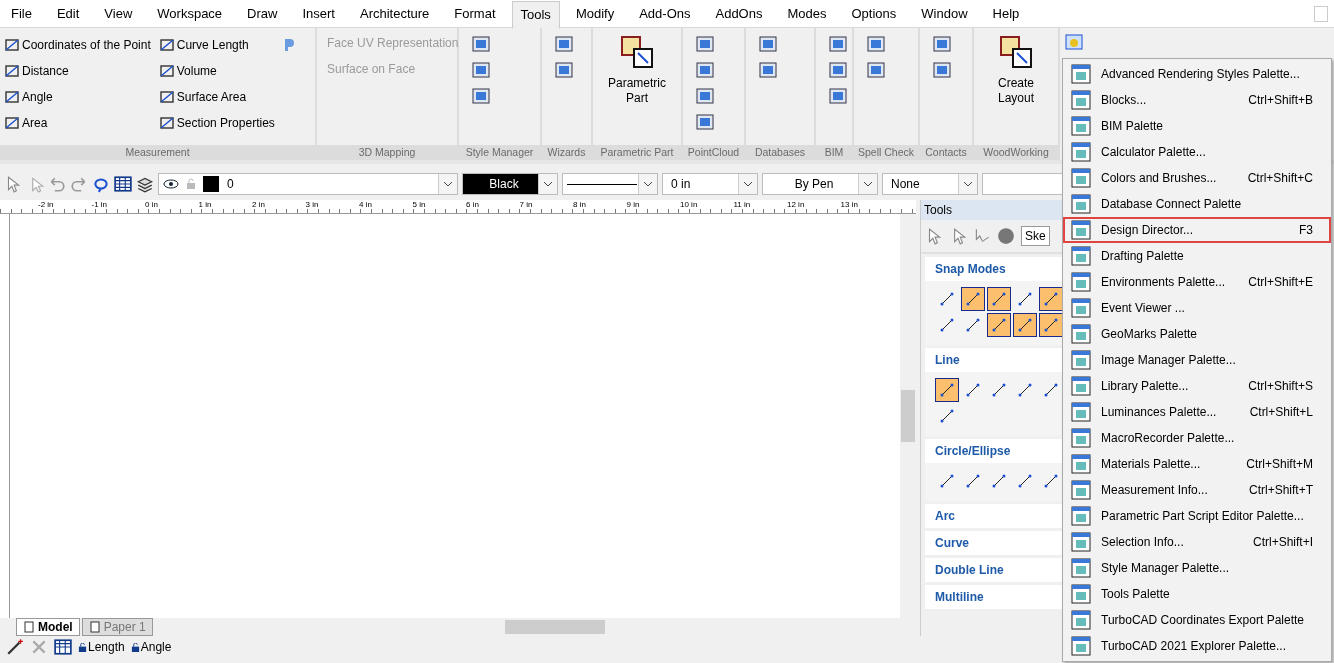  I want to click on dropdown-field: 0, so click(308, 184).